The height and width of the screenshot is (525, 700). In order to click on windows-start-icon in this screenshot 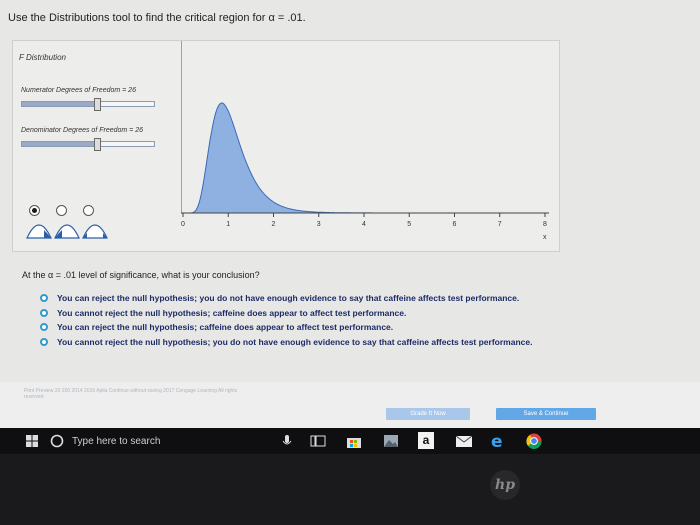, I will do `click(32, 441)`.